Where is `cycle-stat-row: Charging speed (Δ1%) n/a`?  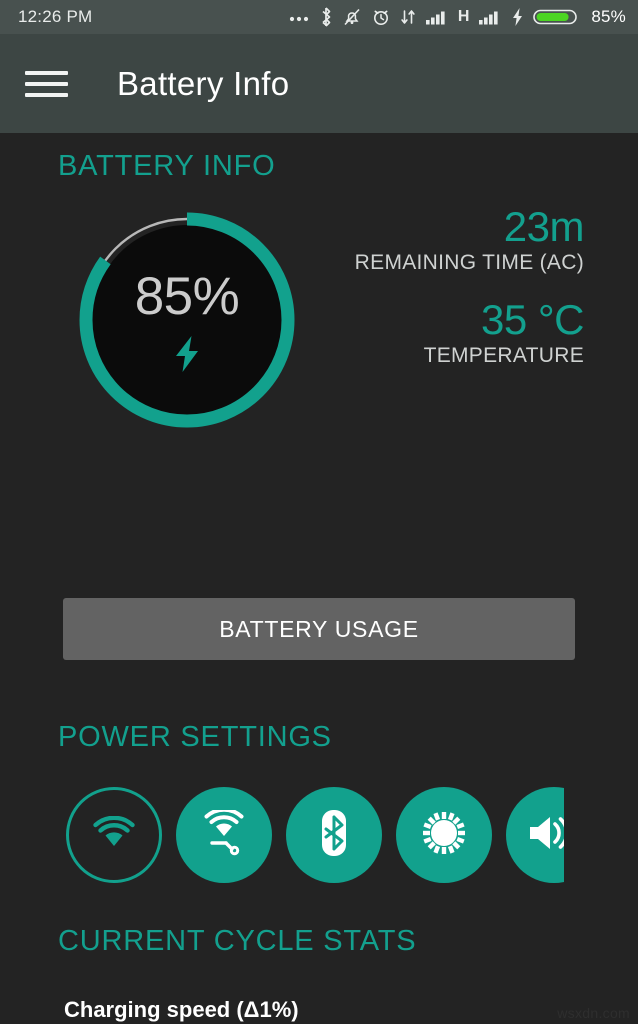
cycle-stat-row: Charging speed (Δ1%) n/a is located at coordinates (324, 1006).